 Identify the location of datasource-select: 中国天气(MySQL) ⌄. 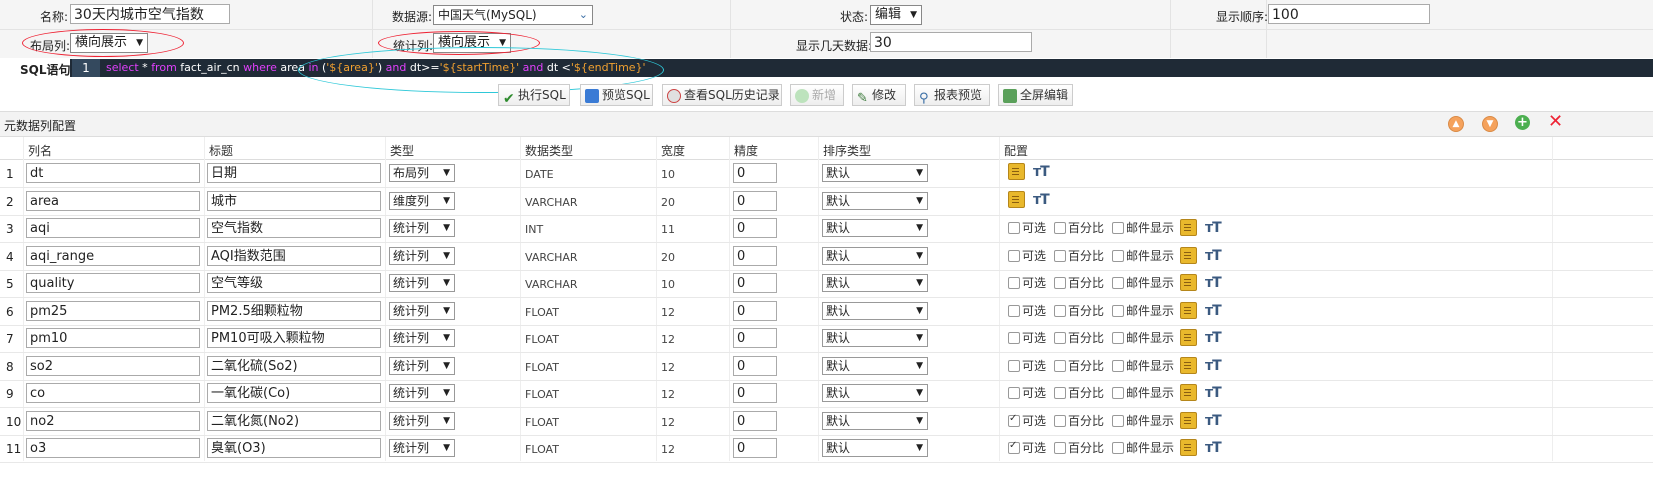
(513, 15).